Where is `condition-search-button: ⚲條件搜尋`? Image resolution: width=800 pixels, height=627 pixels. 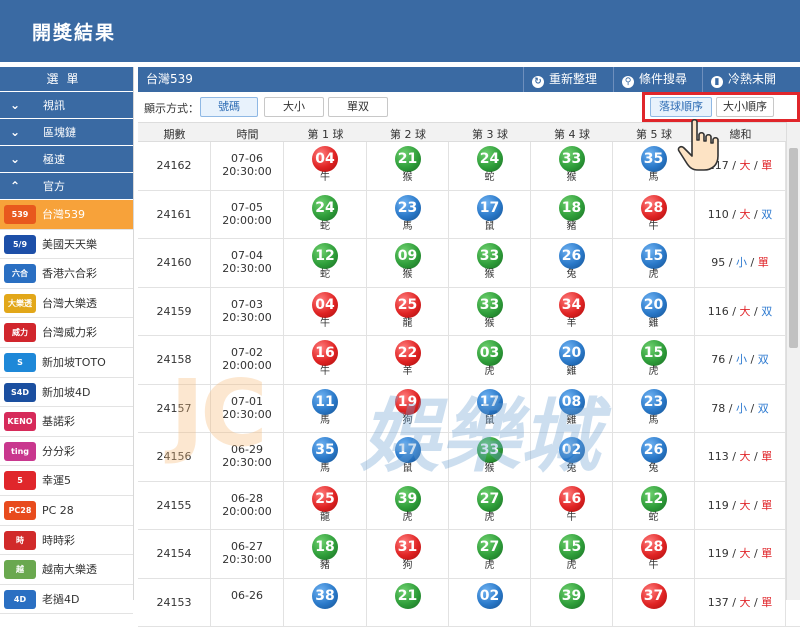
condition-search-button: ⚲條件搜尋 is located at coordinates (650, 79).